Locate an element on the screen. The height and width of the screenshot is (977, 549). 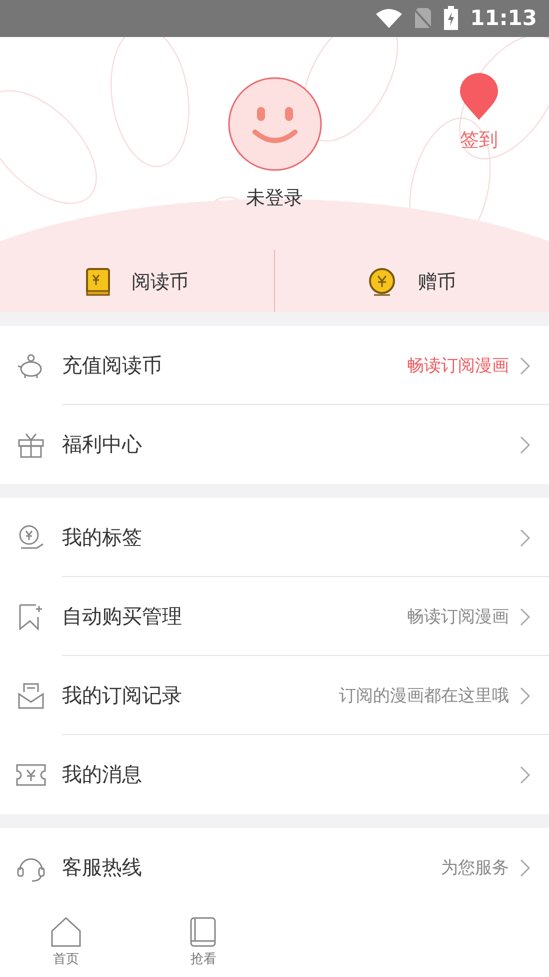
no-sim-icon is located at coordinates (423, 18).